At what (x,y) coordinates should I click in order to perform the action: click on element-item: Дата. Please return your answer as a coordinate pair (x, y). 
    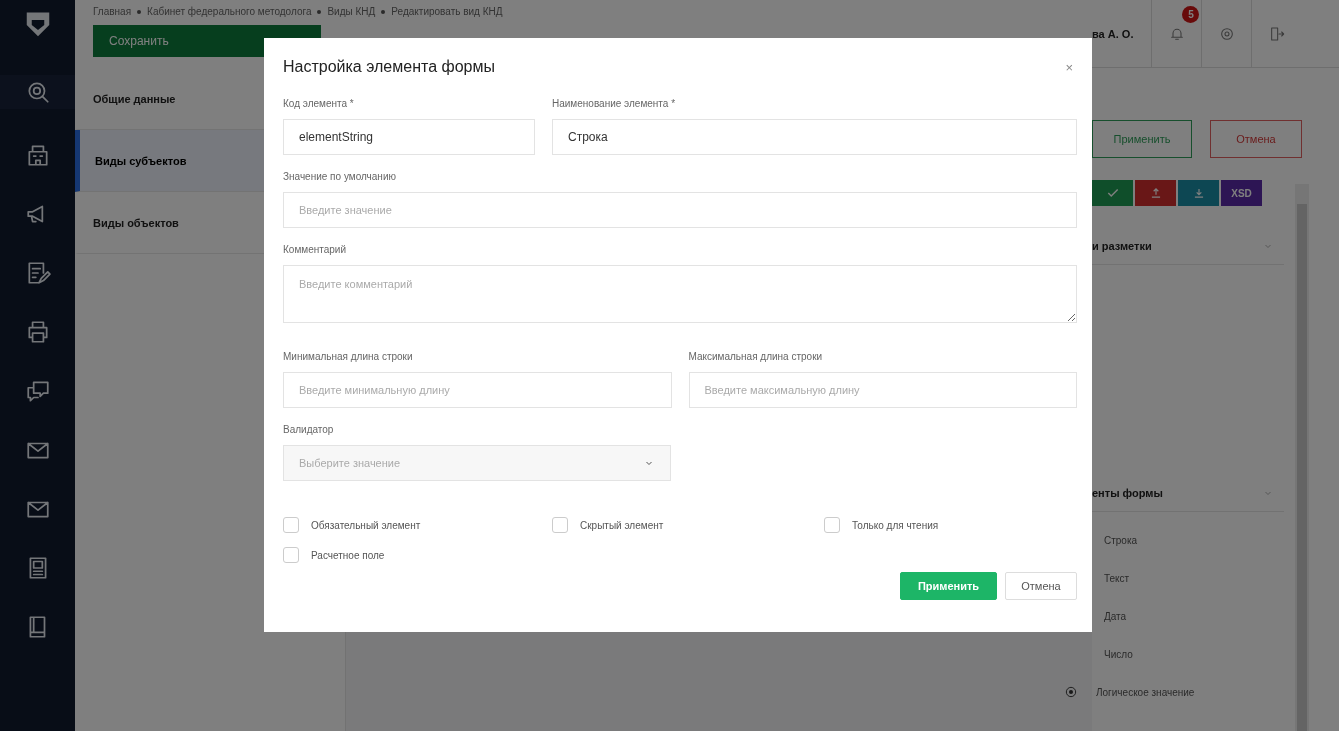
    Looking at the image, I should click on (1215, 616).